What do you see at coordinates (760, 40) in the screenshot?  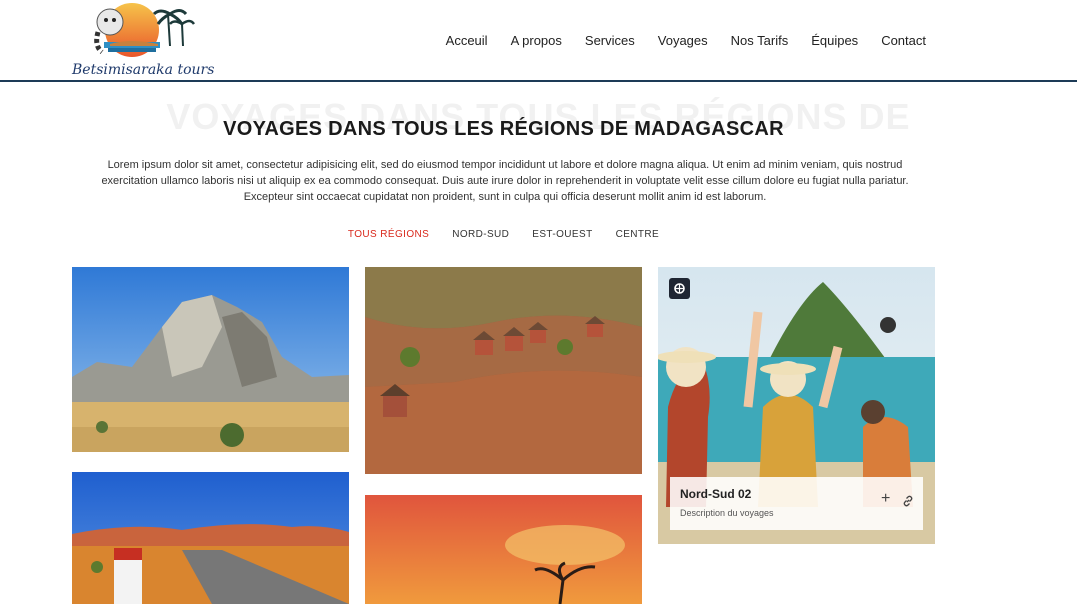 I see `nav-item-nos-tarifs: Nos Tarifs` at bounding box center [760, 40].